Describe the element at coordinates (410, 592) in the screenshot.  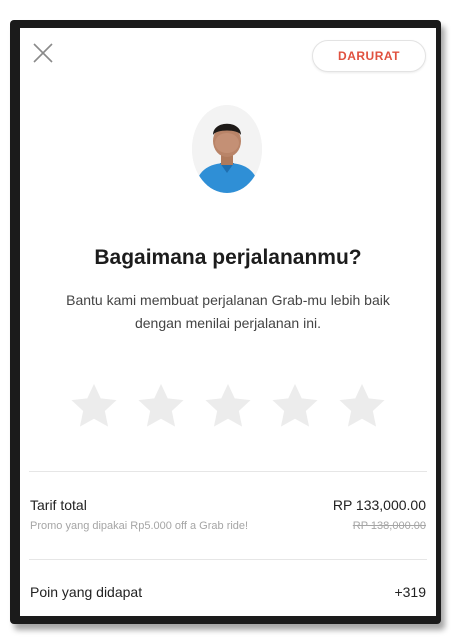
I see `points-value: +319` at that location.